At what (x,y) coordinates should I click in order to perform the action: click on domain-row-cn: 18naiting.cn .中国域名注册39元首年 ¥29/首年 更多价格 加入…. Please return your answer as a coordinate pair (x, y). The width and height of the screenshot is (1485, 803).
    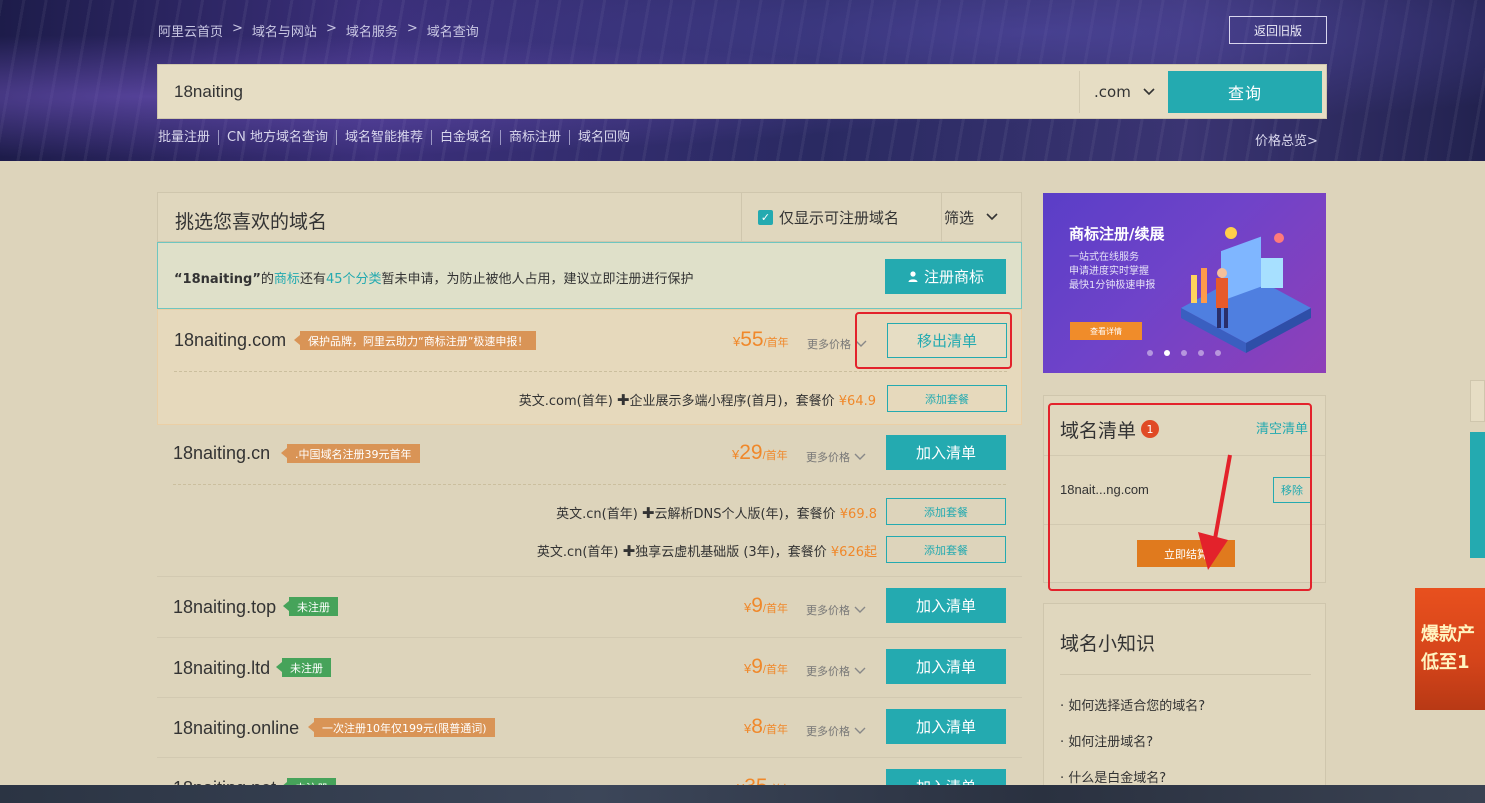
    Looking at the image, I should click on (589, 501).